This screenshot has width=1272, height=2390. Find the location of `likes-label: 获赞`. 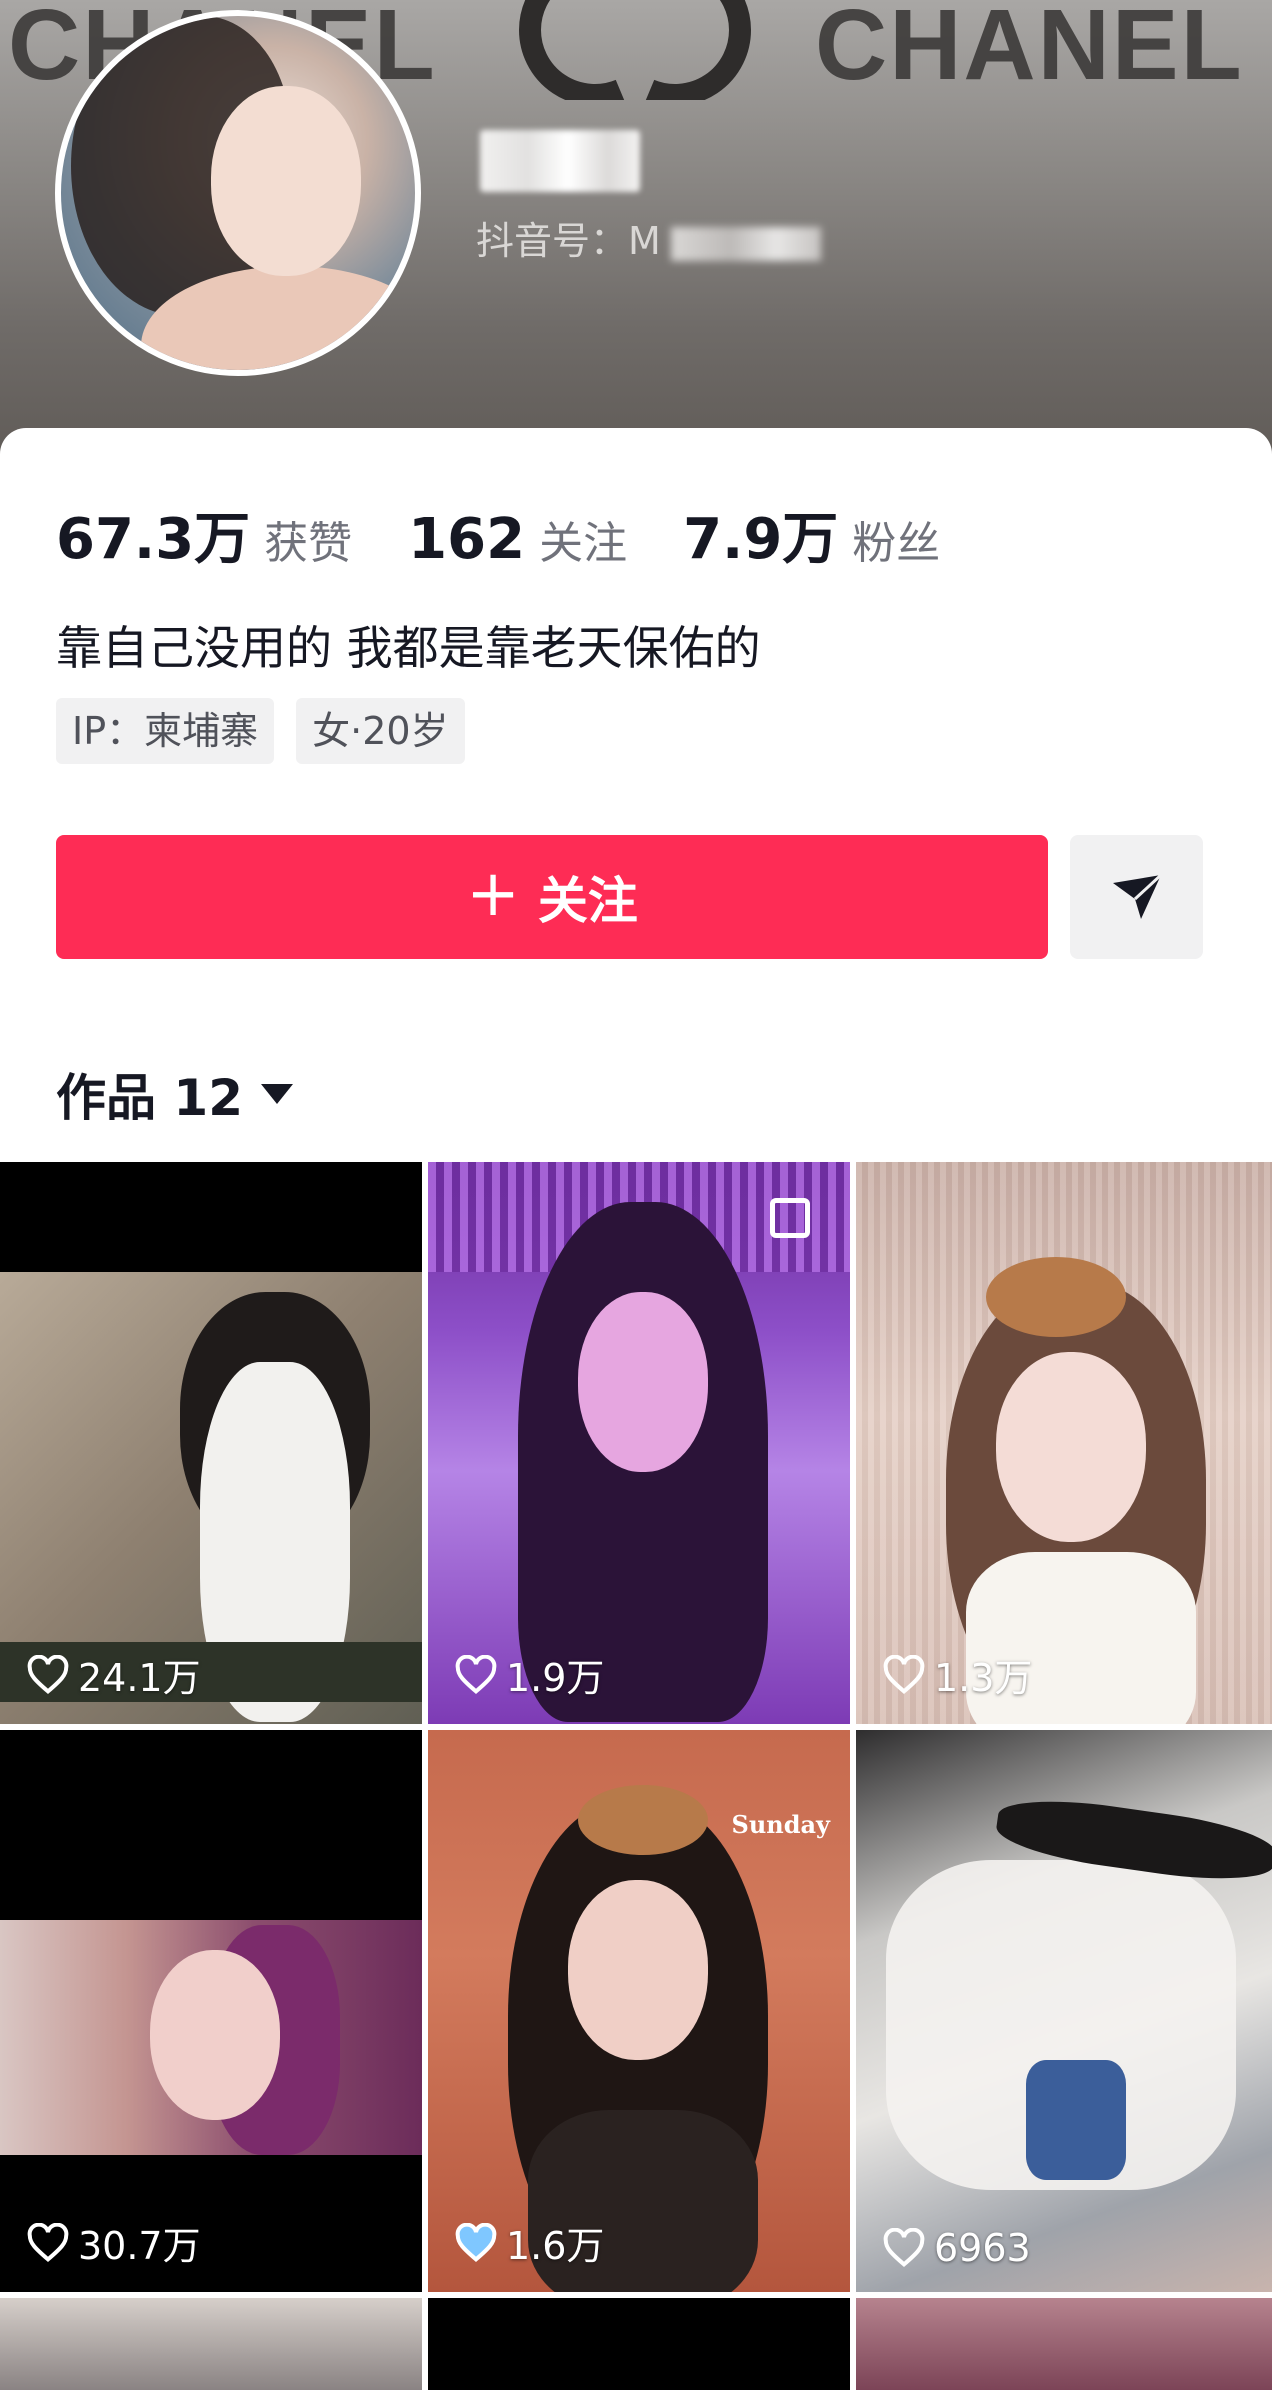

likes-label: 获赞 is located at coordinates (308, 543).